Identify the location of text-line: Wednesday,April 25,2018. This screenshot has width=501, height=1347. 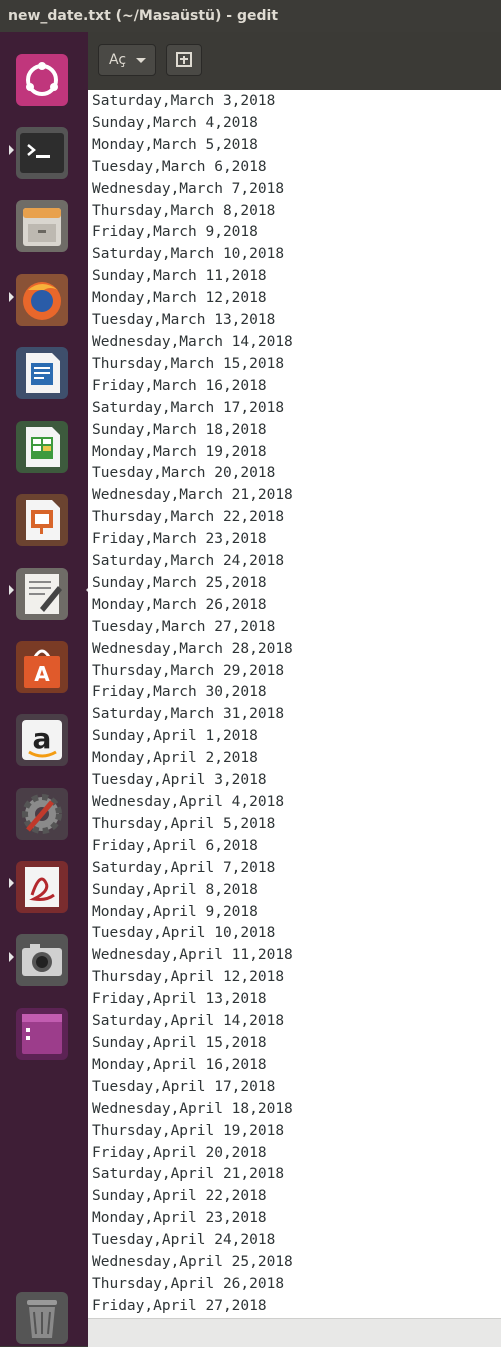
(294, 1262).